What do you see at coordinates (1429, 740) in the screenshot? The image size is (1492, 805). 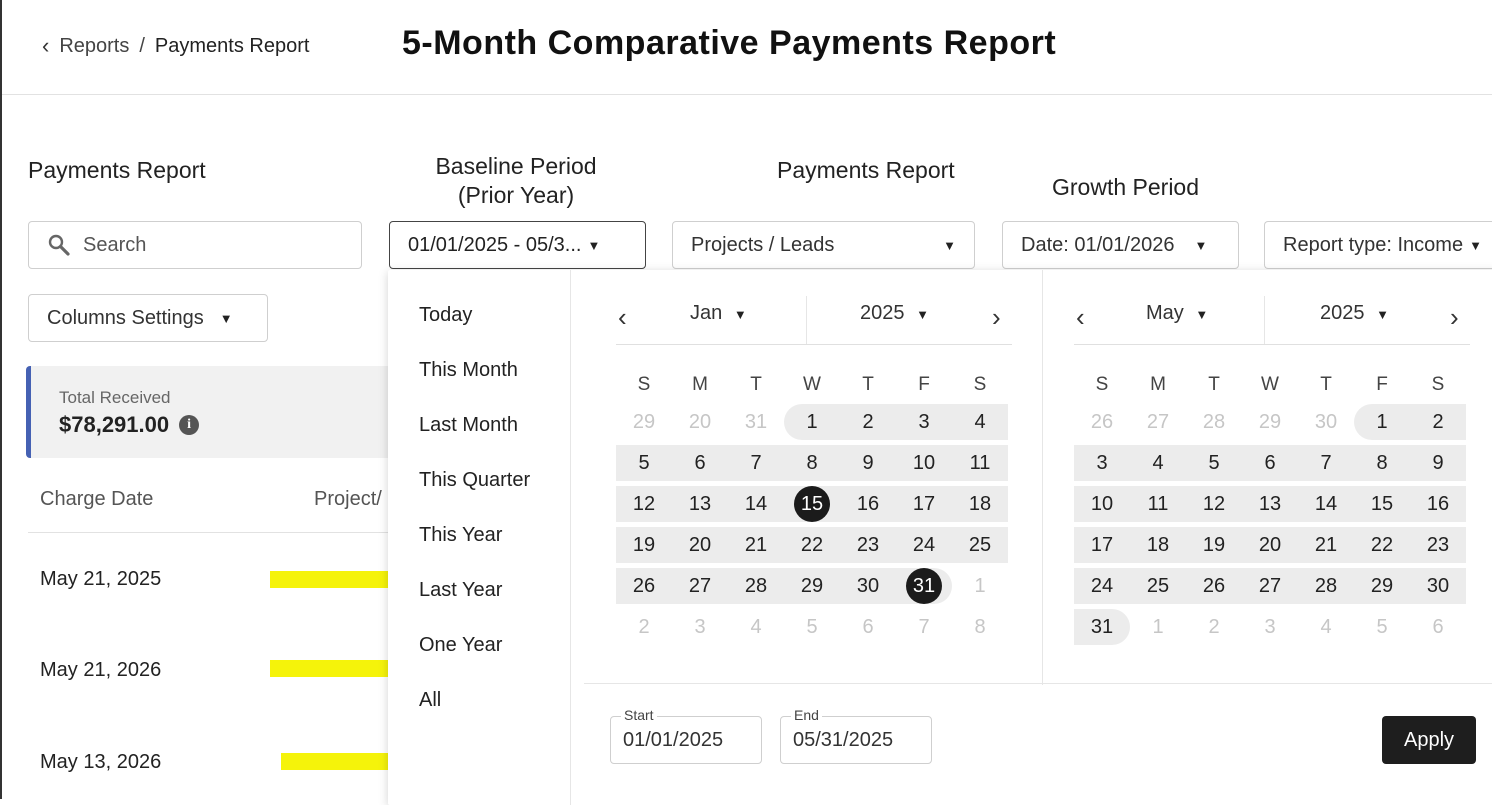 I see `apply-button: Apply` at bounding box center [1429, 740].